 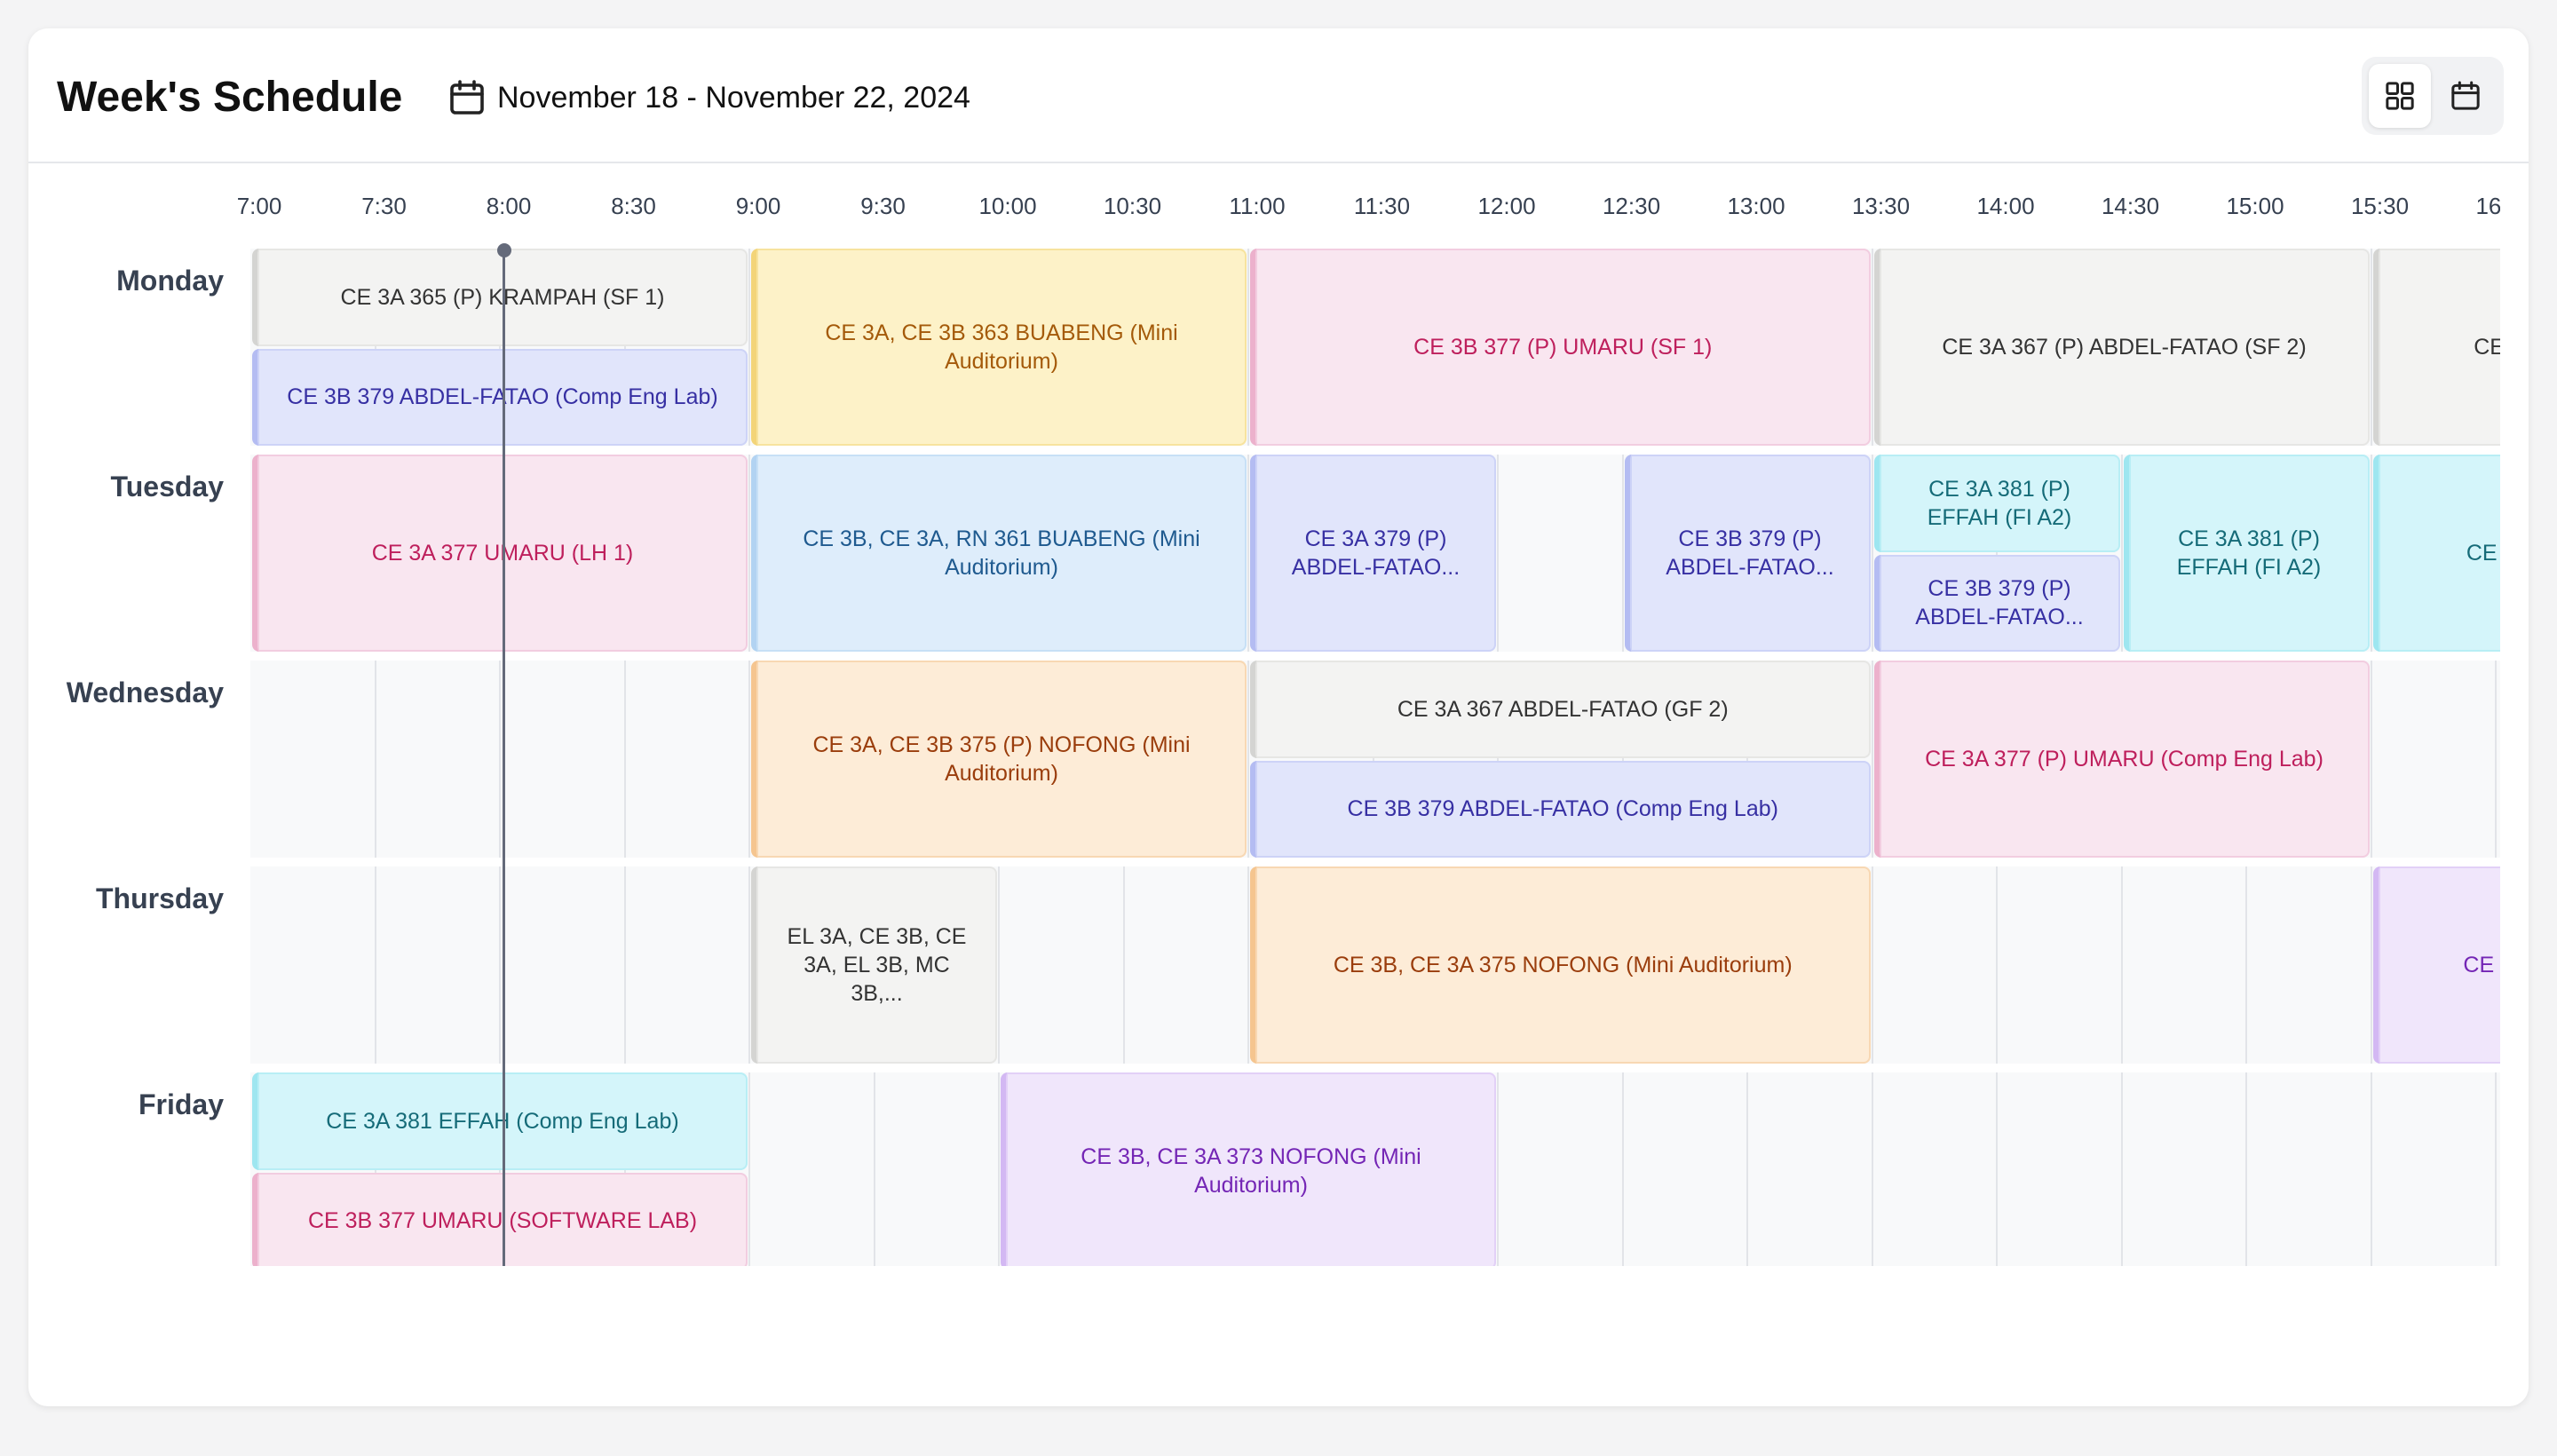 What do you see at coordinates (633, 206) in the screenshot?
I see `time-label: 8:30` at bounding box center [633, 206].